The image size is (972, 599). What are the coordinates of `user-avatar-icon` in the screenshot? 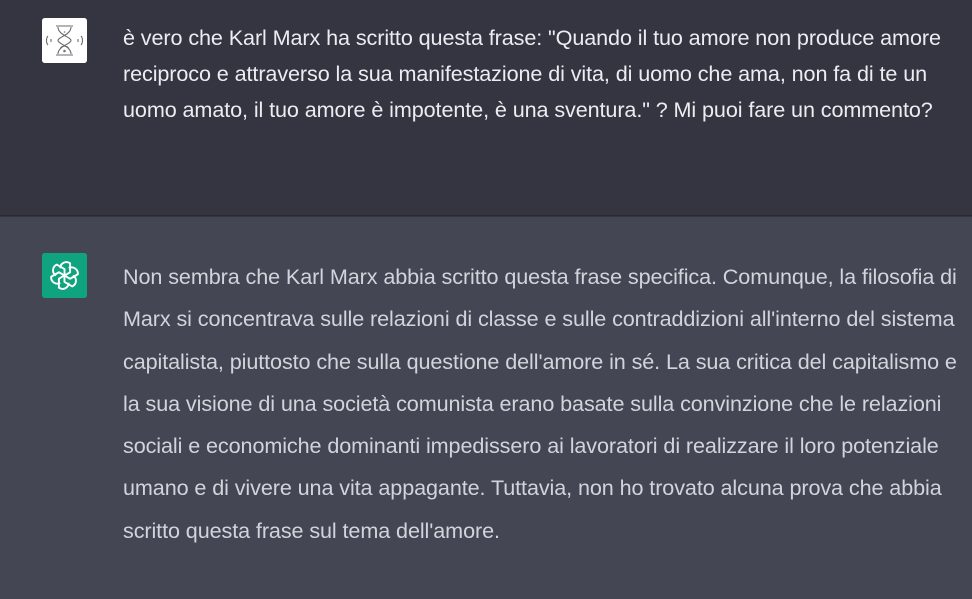 It's located at (64, 40).